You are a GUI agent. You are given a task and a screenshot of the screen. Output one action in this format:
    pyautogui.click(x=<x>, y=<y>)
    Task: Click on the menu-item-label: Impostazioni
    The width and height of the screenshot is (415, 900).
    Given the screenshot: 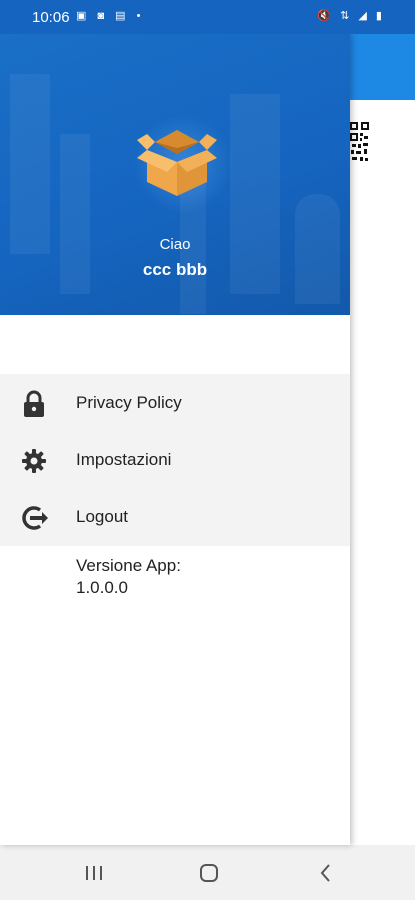 What is the action you would take?
    pyautogui.click(x=124, y=459)
    